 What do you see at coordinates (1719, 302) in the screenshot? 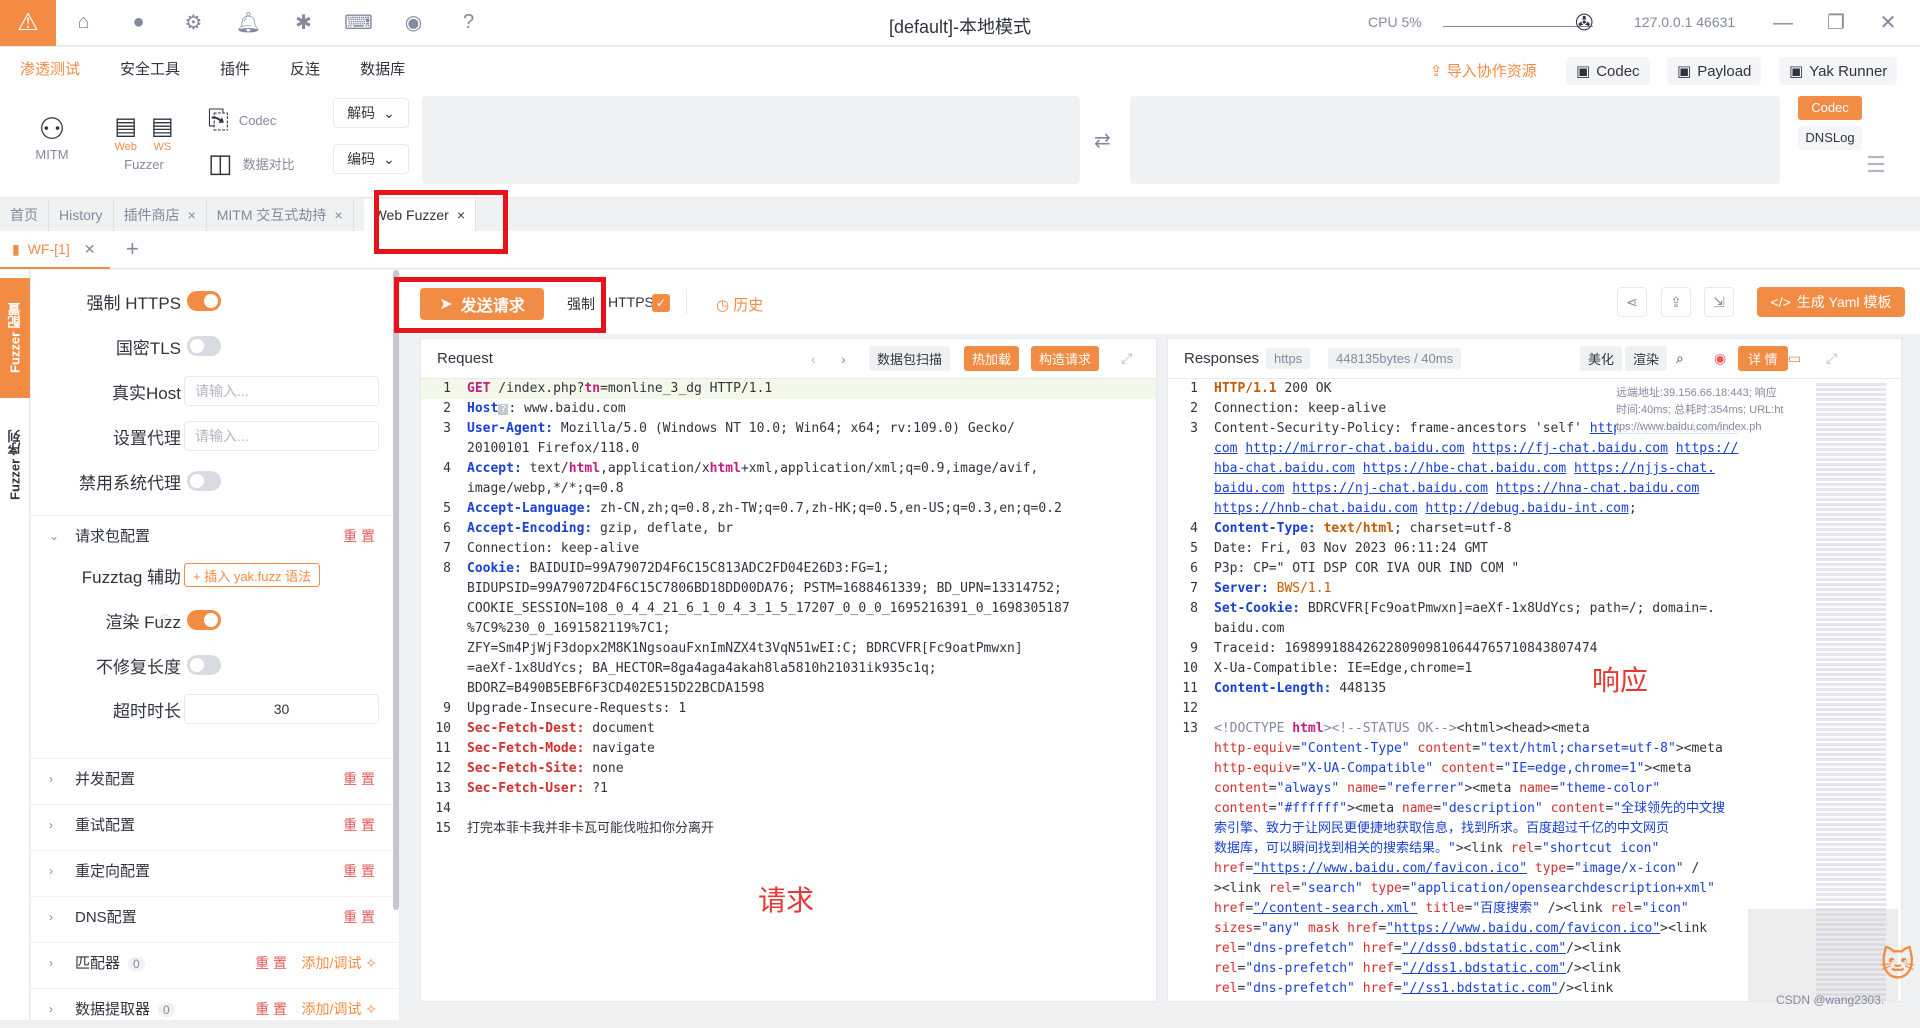
I see `import-icon: ⇲` at bounding box center [1719, 302].